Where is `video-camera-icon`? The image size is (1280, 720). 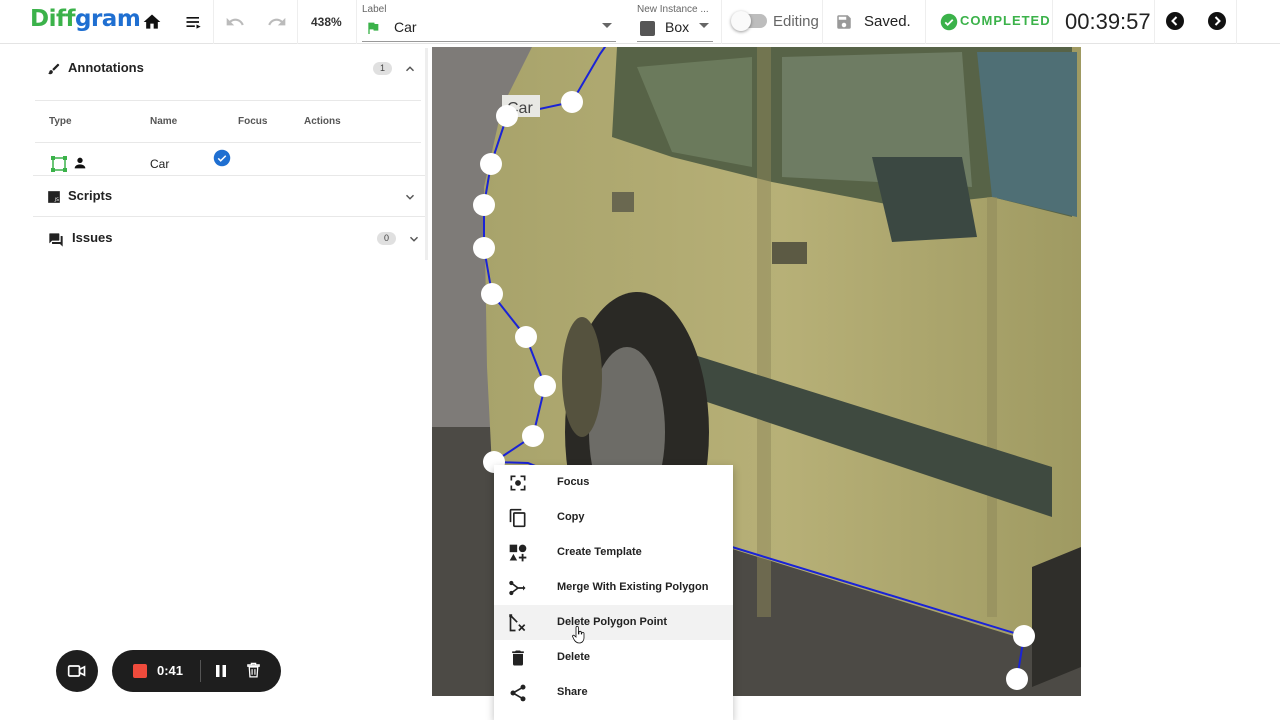 video-camera-icon is located at coordinates (76, 671).